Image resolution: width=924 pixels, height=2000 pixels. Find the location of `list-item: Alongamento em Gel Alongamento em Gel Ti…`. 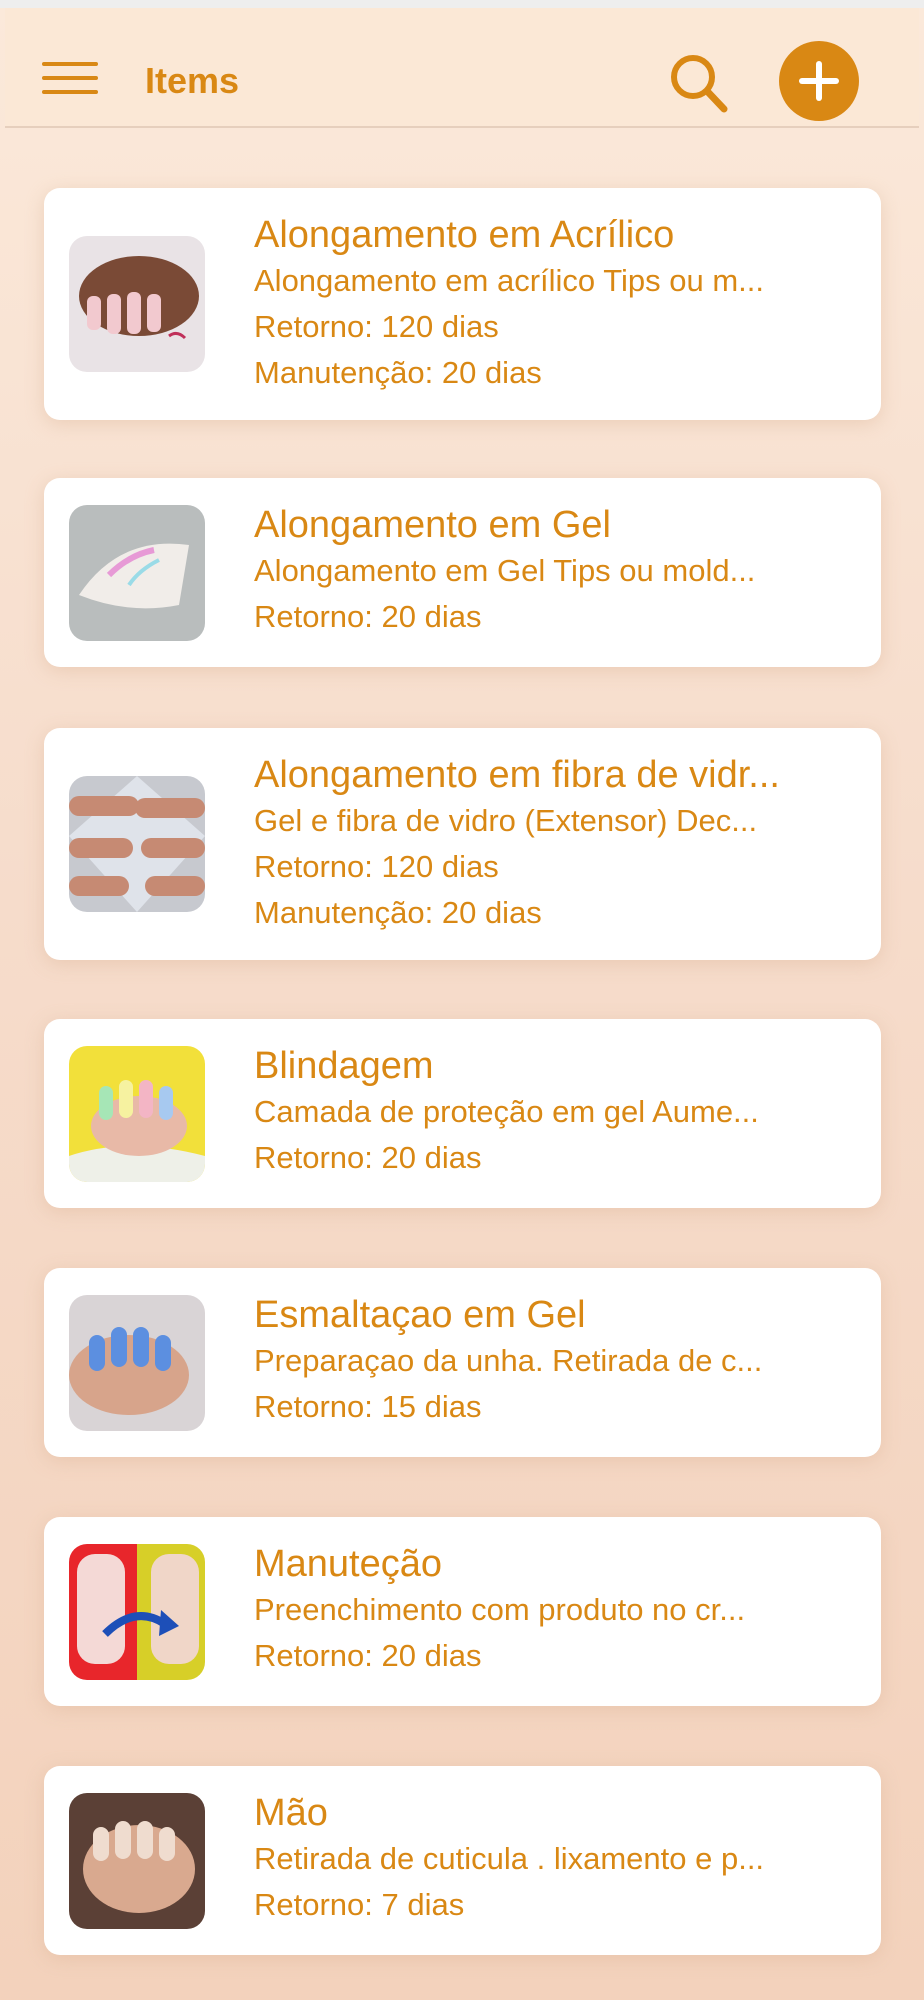

list-item: Alongamento em Gel Alongamento em Gel Ti… is located at coordinates (462, 572).